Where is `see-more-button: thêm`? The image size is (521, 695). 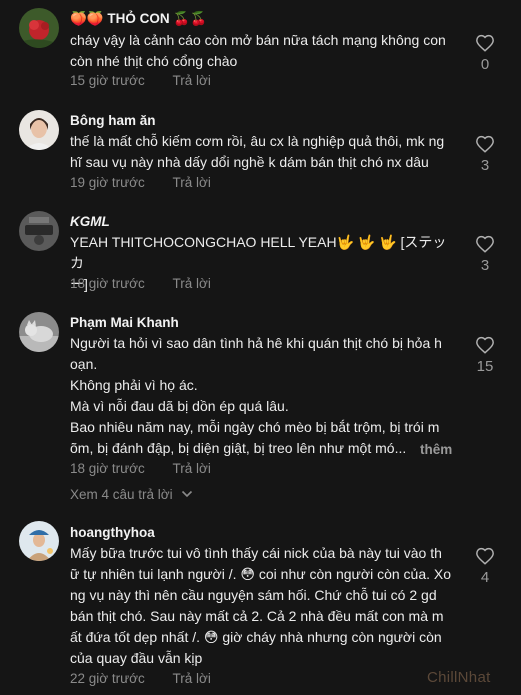 see-more-button: thêm is located at coordinates (436, 449).